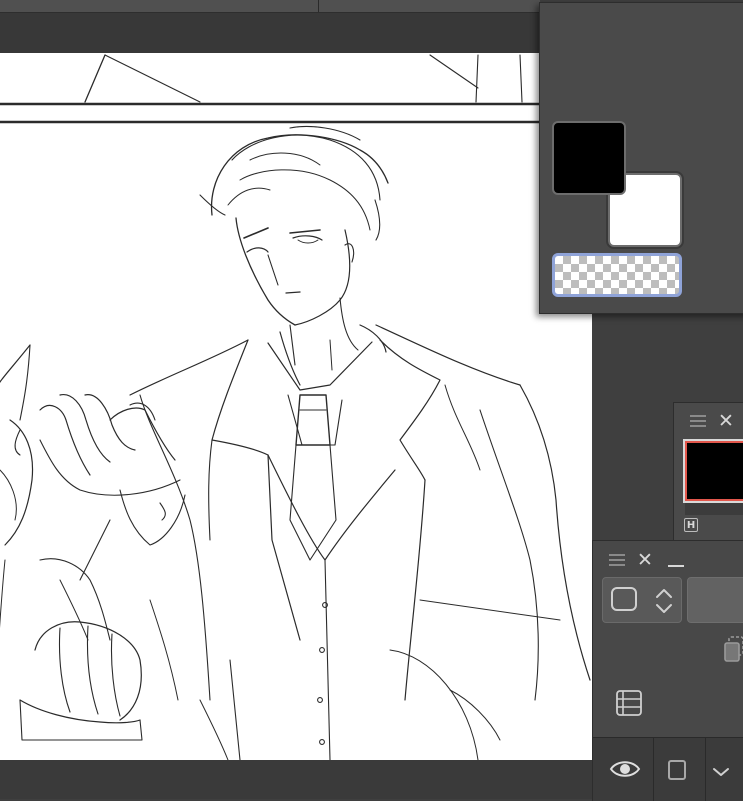  I want to click on opacity-field, so click(715, 600).